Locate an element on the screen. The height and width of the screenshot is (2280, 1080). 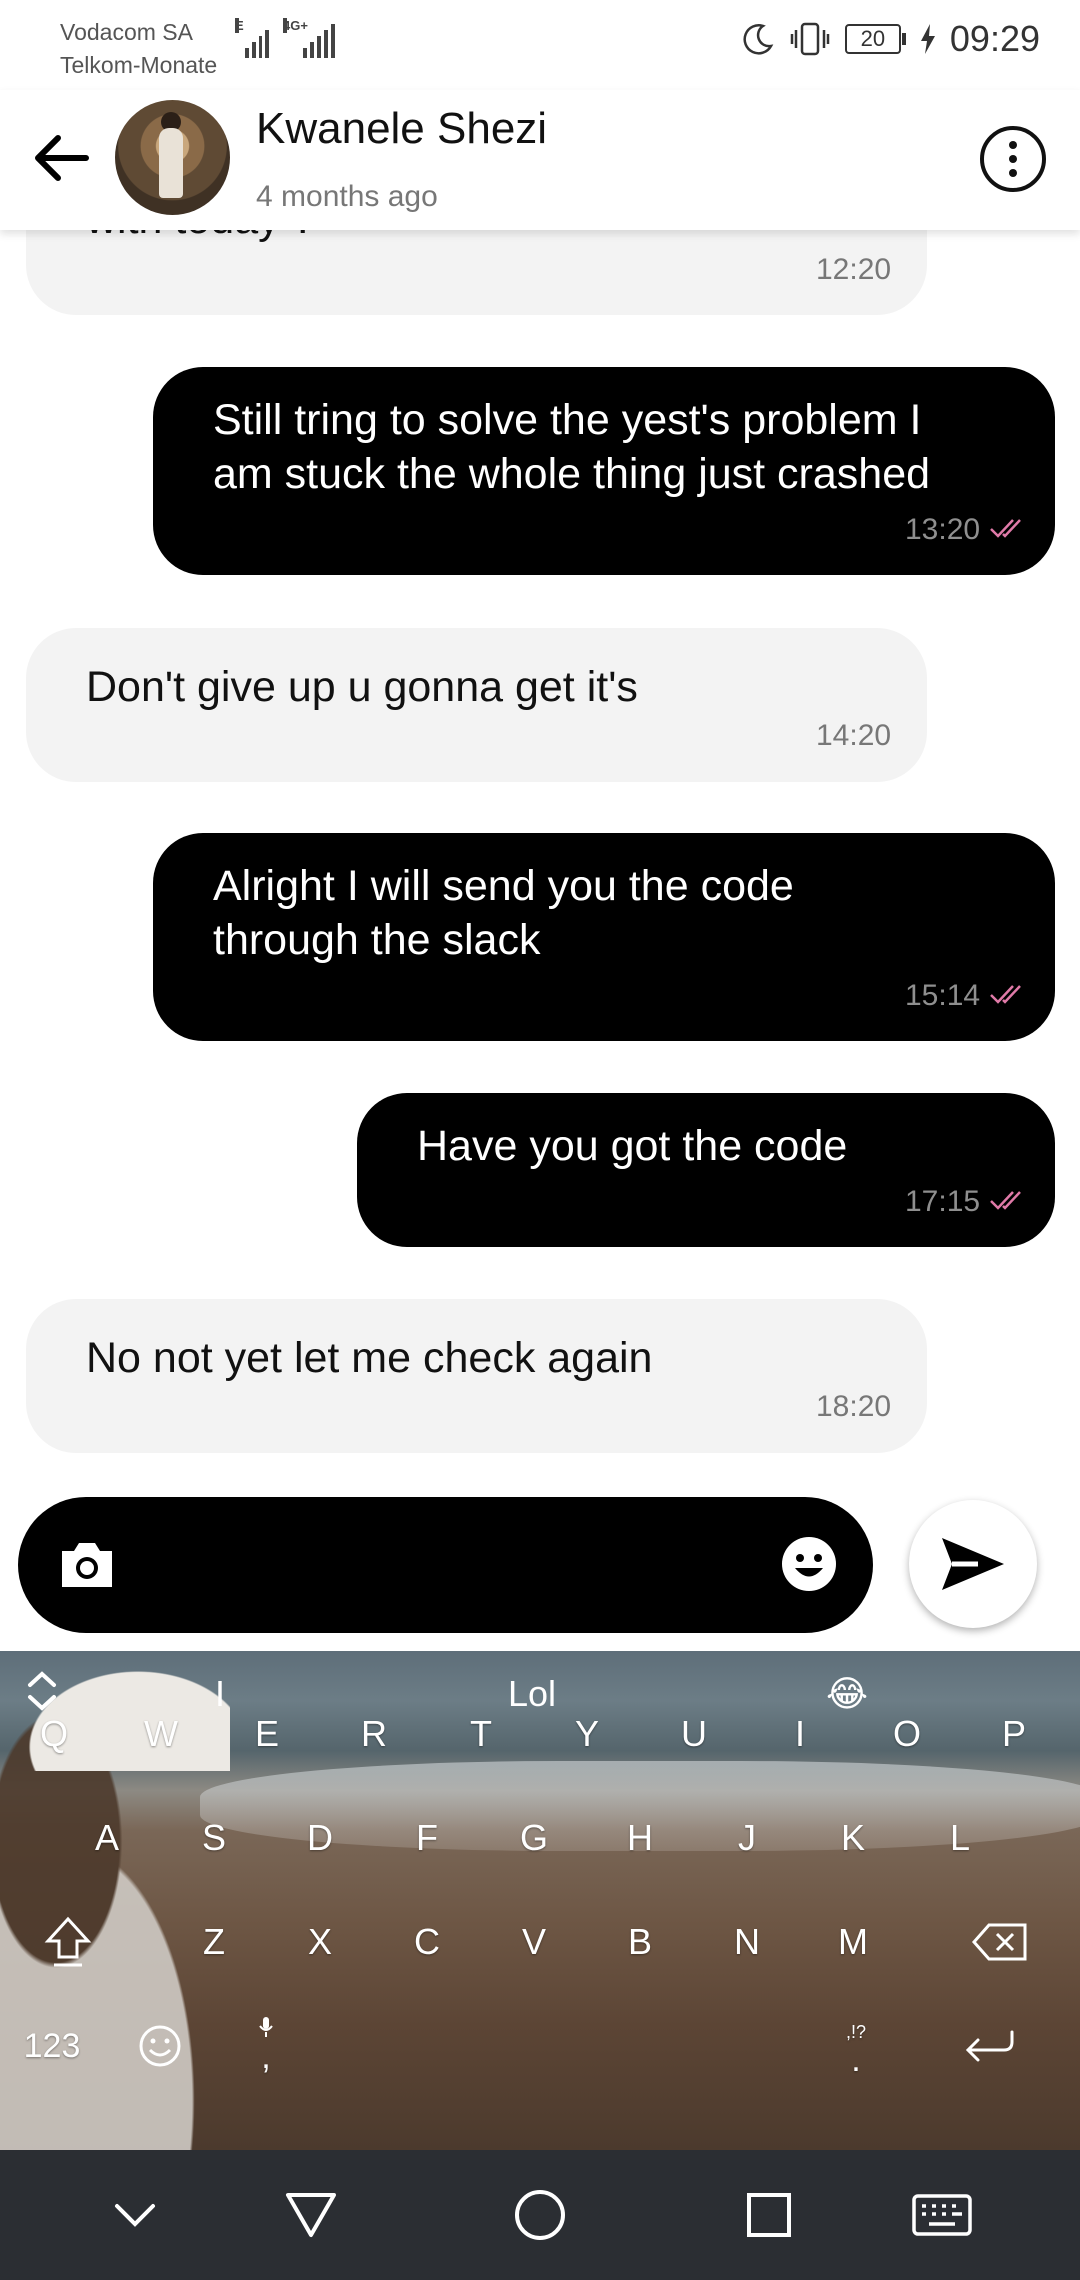
emoji-key is located at coordinates (160, 2046).